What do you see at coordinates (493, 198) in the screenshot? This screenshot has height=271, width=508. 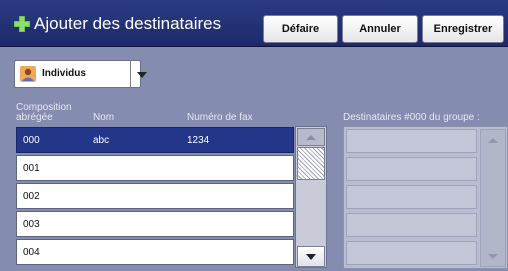 I see `group-scrollbar` at bounding box center [493, 198].